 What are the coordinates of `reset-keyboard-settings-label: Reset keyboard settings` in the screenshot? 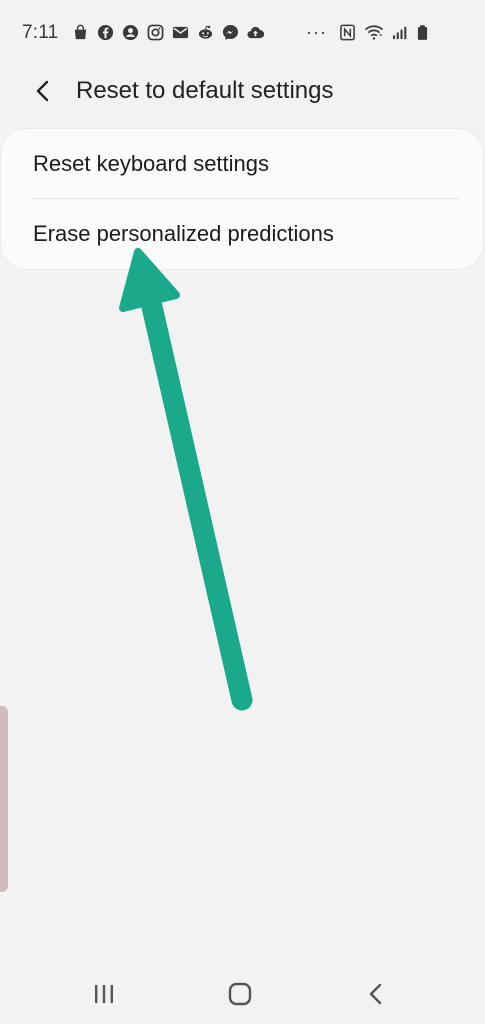 It's located at (151, 163).